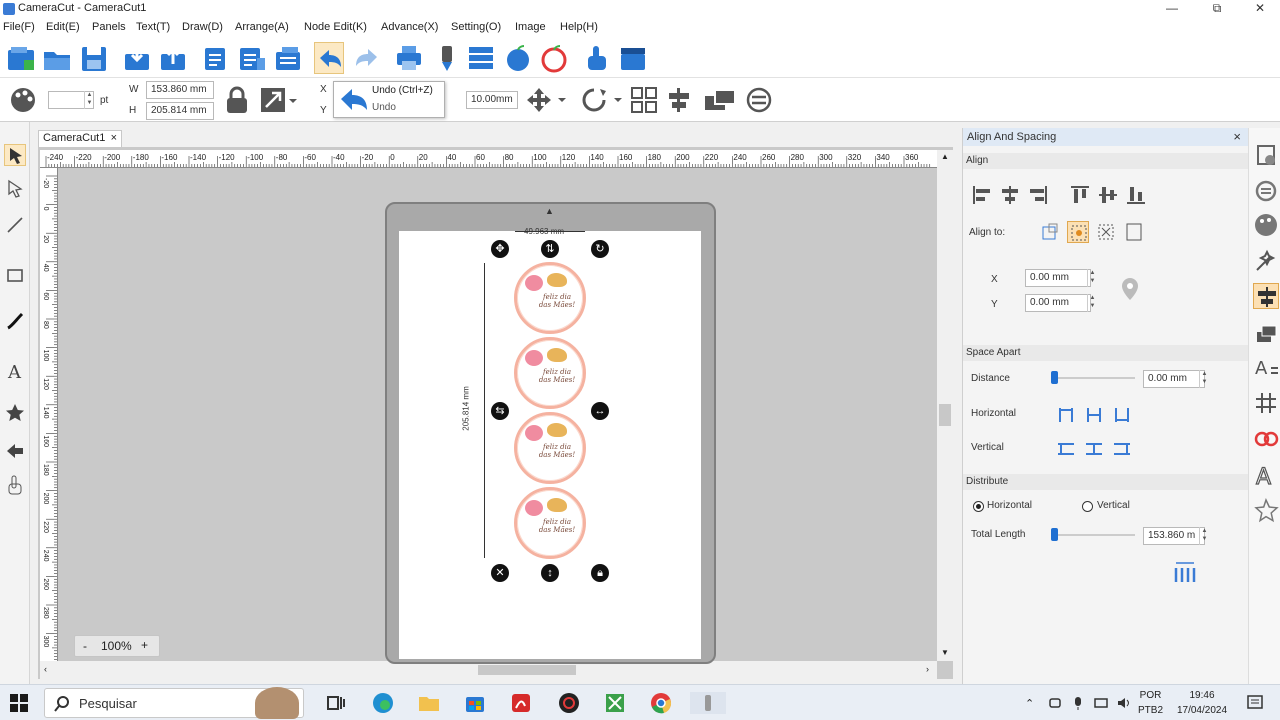 This screenshot has width=1280, height=720. What do you see at coordinates (1066, 415) in the screenshot?
I see `space-left-icon` at bounding box center [1066, 415].